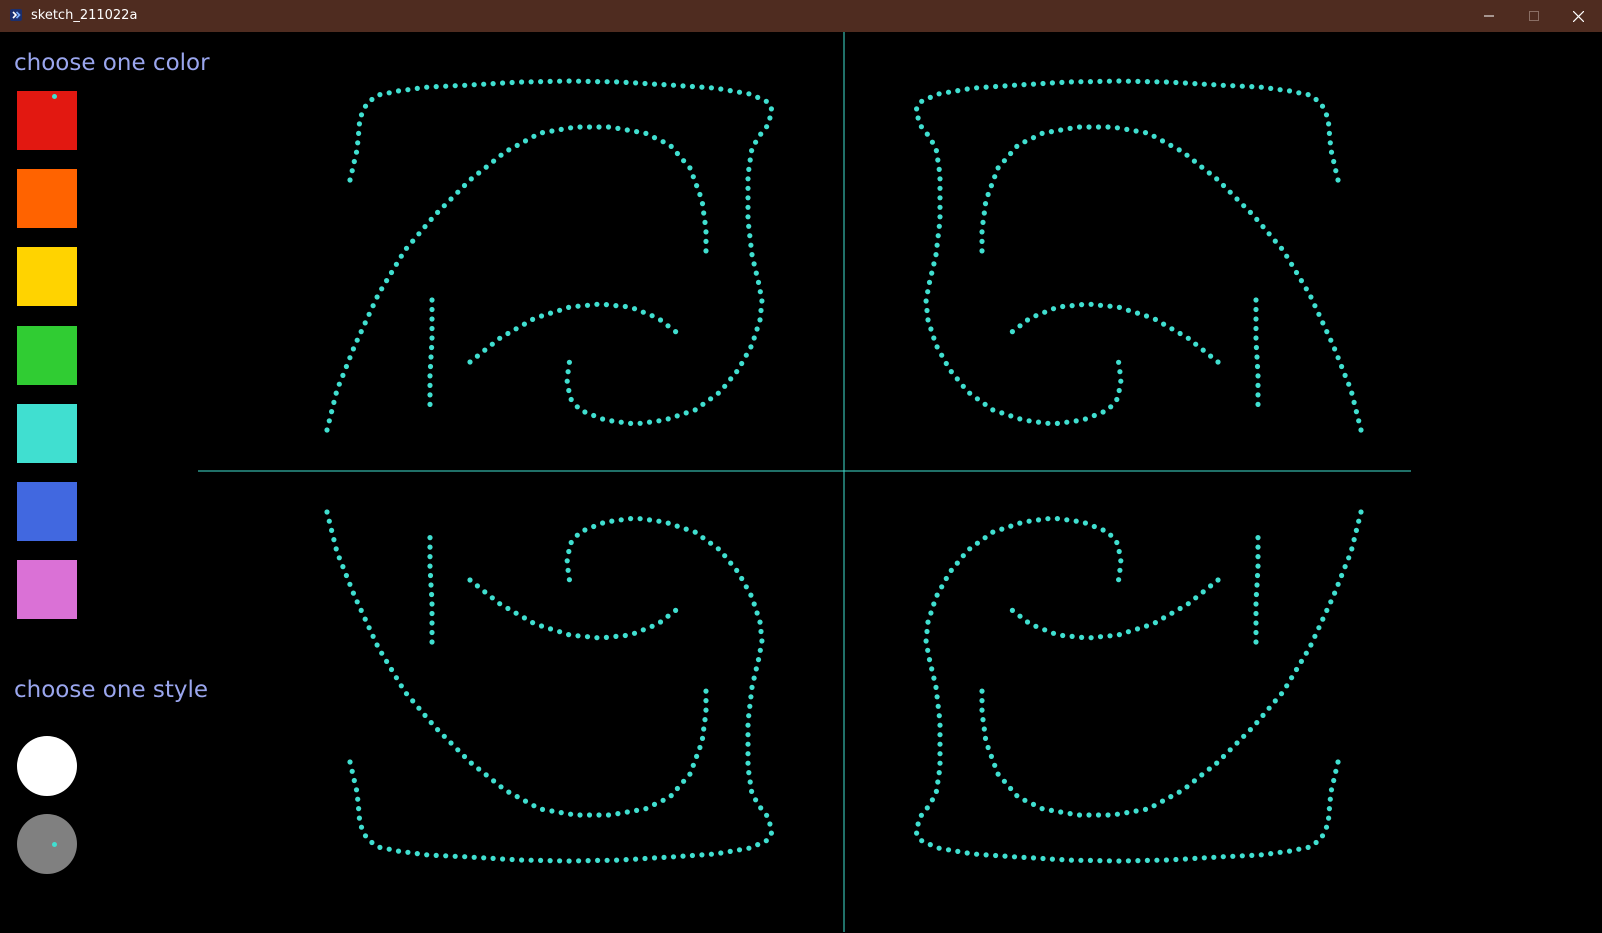 The height and width of the screenshot is (933, 1602). I want to click on minimize-button, so click(1488, 16).